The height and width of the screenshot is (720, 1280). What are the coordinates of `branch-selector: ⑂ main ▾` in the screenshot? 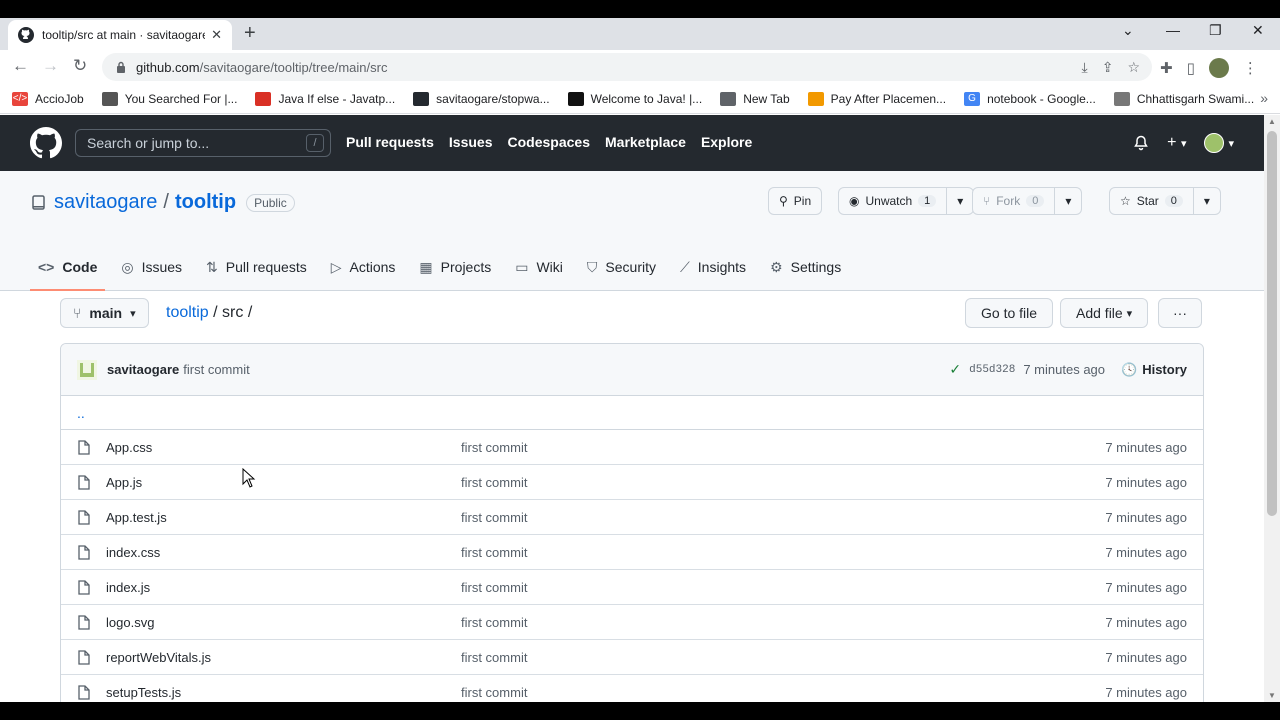 It's located at (104, 313).